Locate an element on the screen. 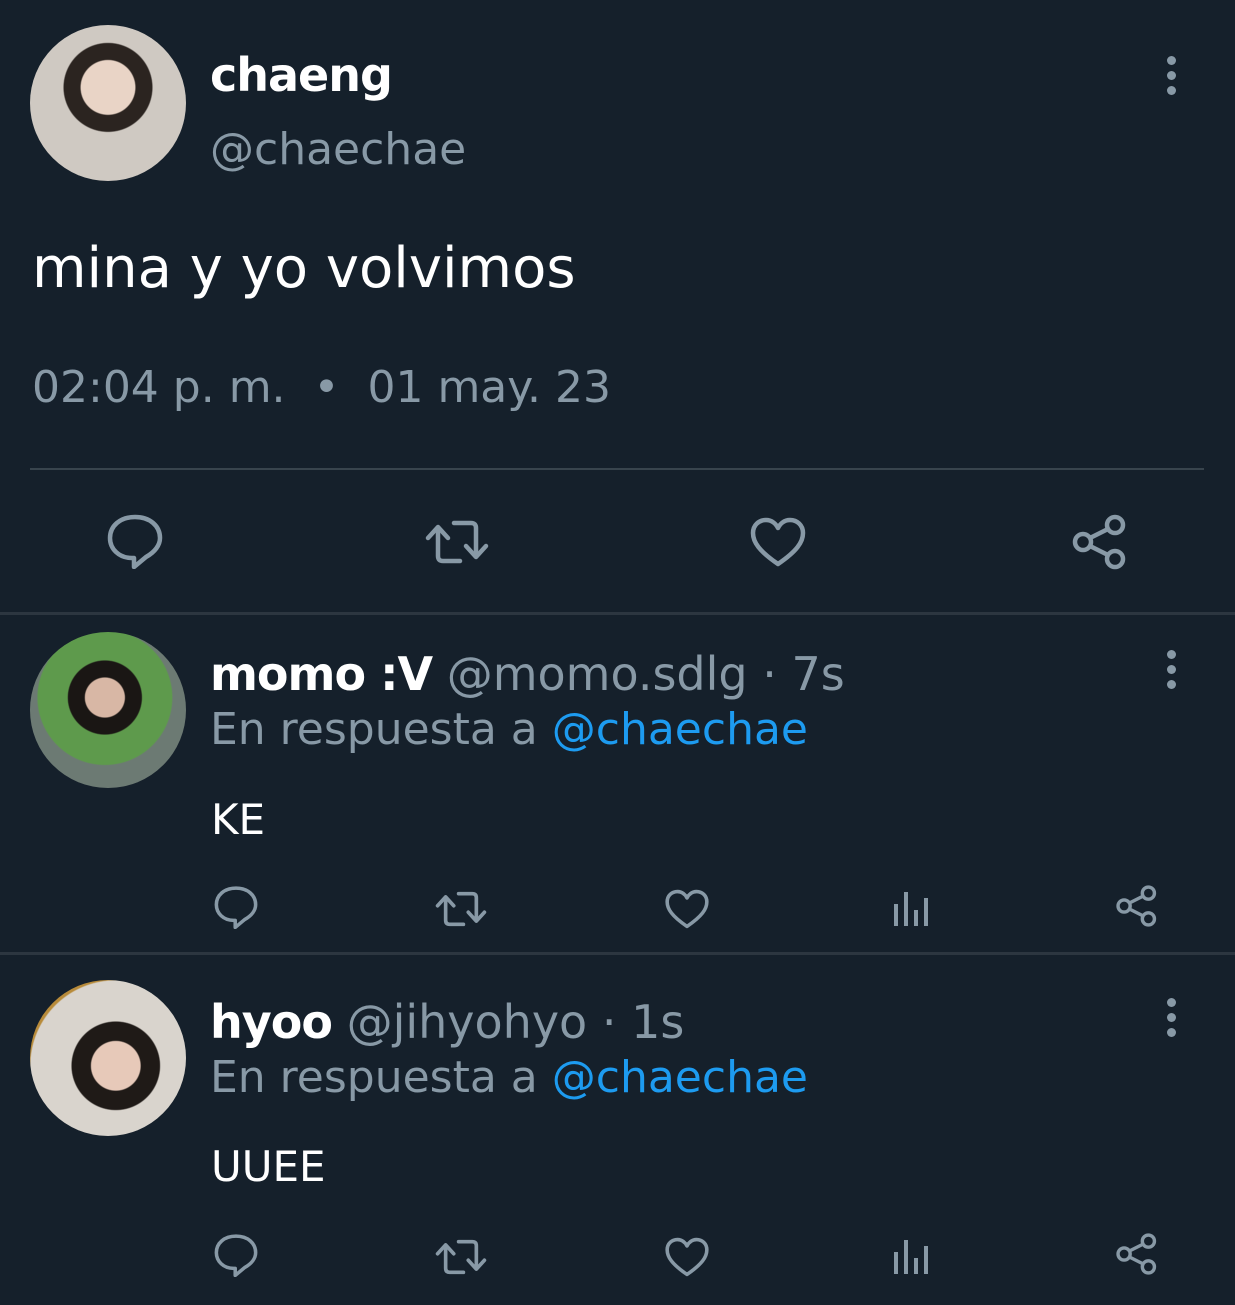  reply-handle: @jihyohyo is located at coordinates (467, 1022).